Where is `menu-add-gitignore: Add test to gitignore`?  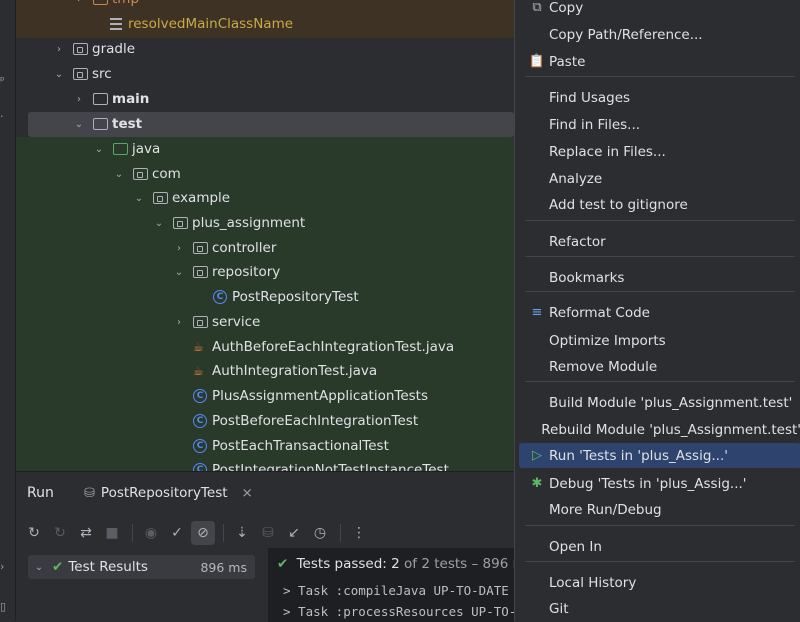 menu-add-gitignore: Add test to gitignore is located at coordinates (659, 204).